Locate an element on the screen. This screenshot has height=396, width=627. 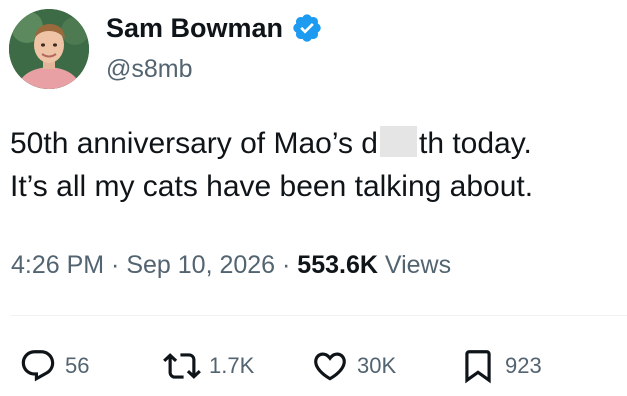
like-button: 30K is located at coordinates (353, 366).